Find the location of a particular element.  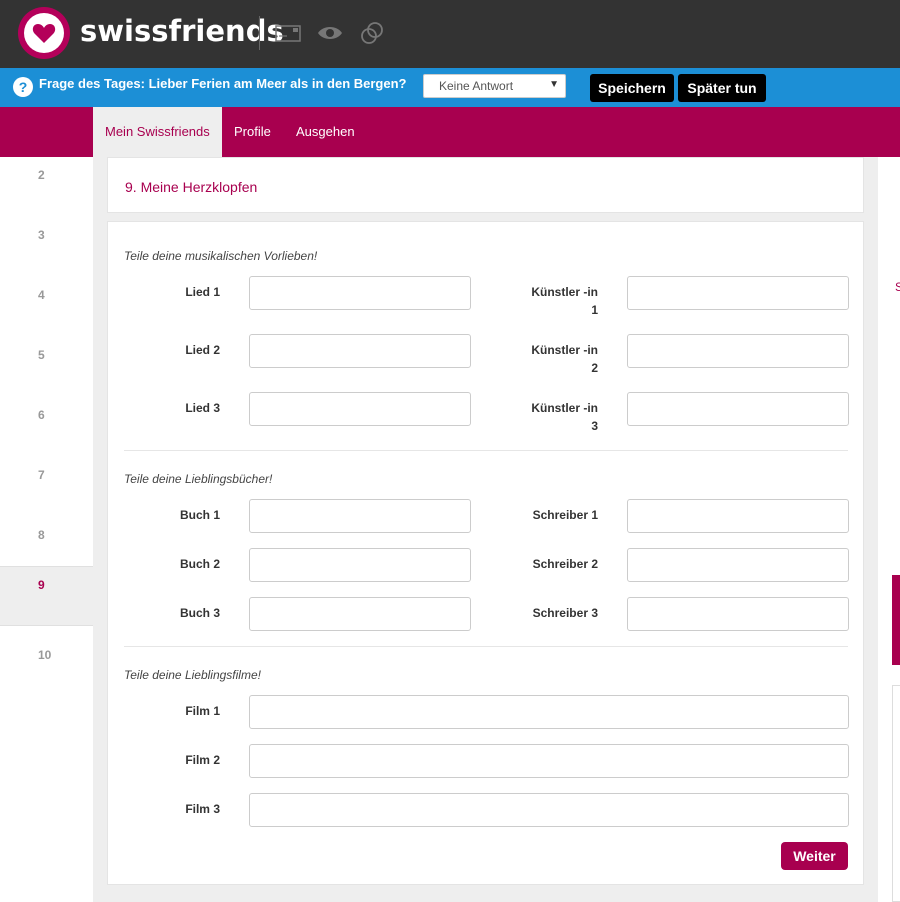

answer-select: Keine Antwort ▼ is located at coordinates (494, 86).